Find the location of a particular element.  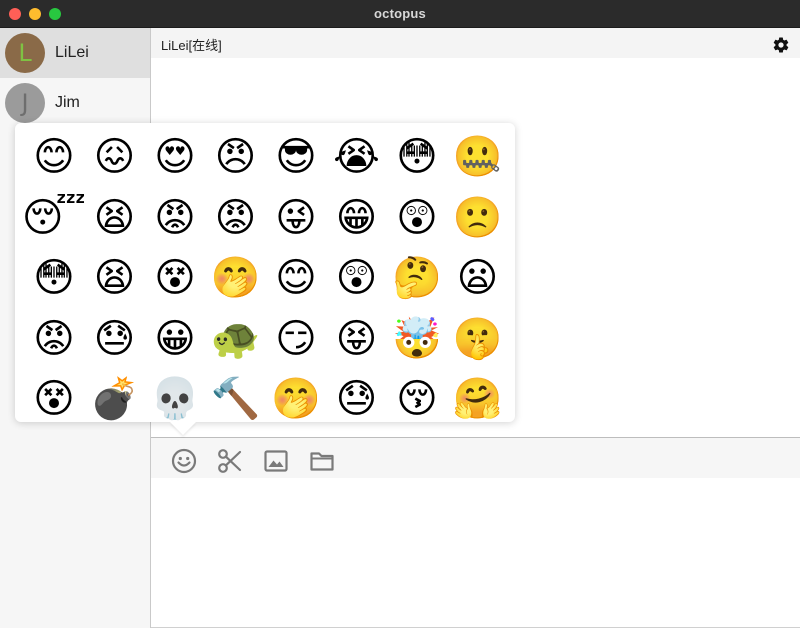

avatar: L is located at coordinates (25, 53).